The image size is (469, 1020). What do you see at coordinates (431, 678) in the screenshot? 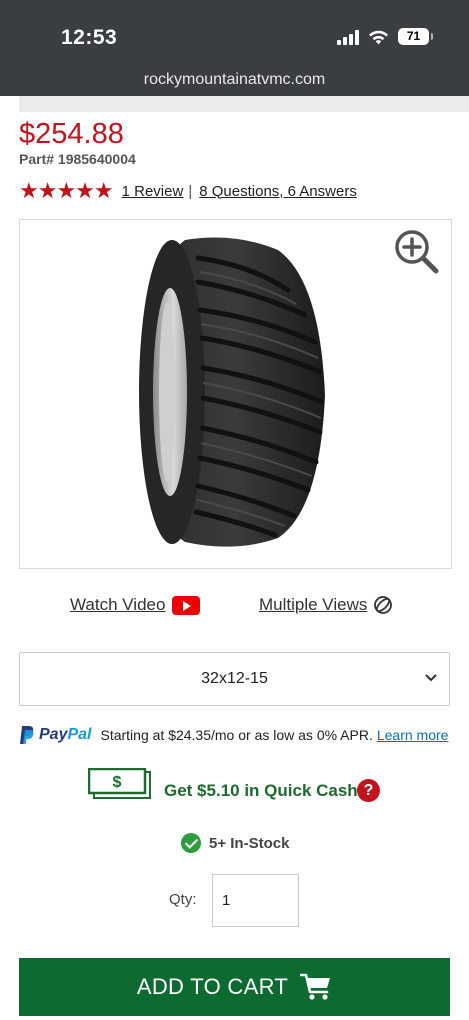
I see `chevron-down-icon` at bounding box center [431, 678].